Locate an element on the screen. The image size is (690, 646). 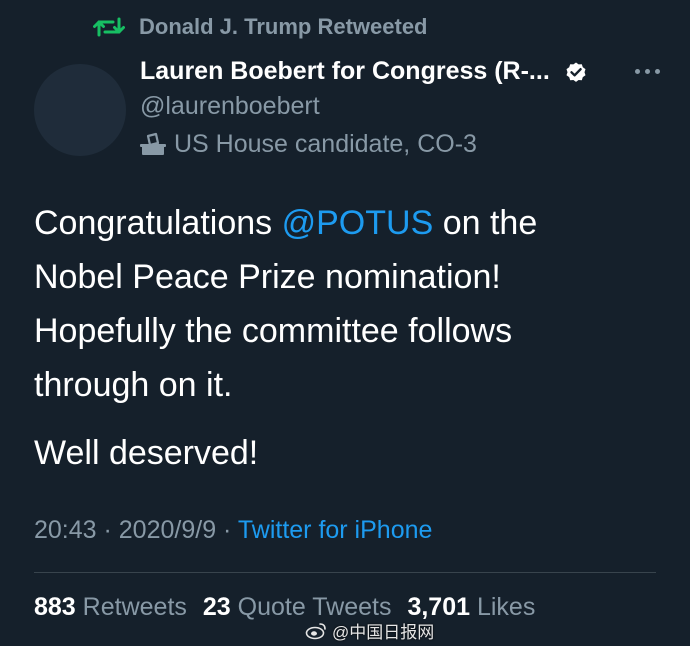
retweet-icon is located at coordinates (109, 27).